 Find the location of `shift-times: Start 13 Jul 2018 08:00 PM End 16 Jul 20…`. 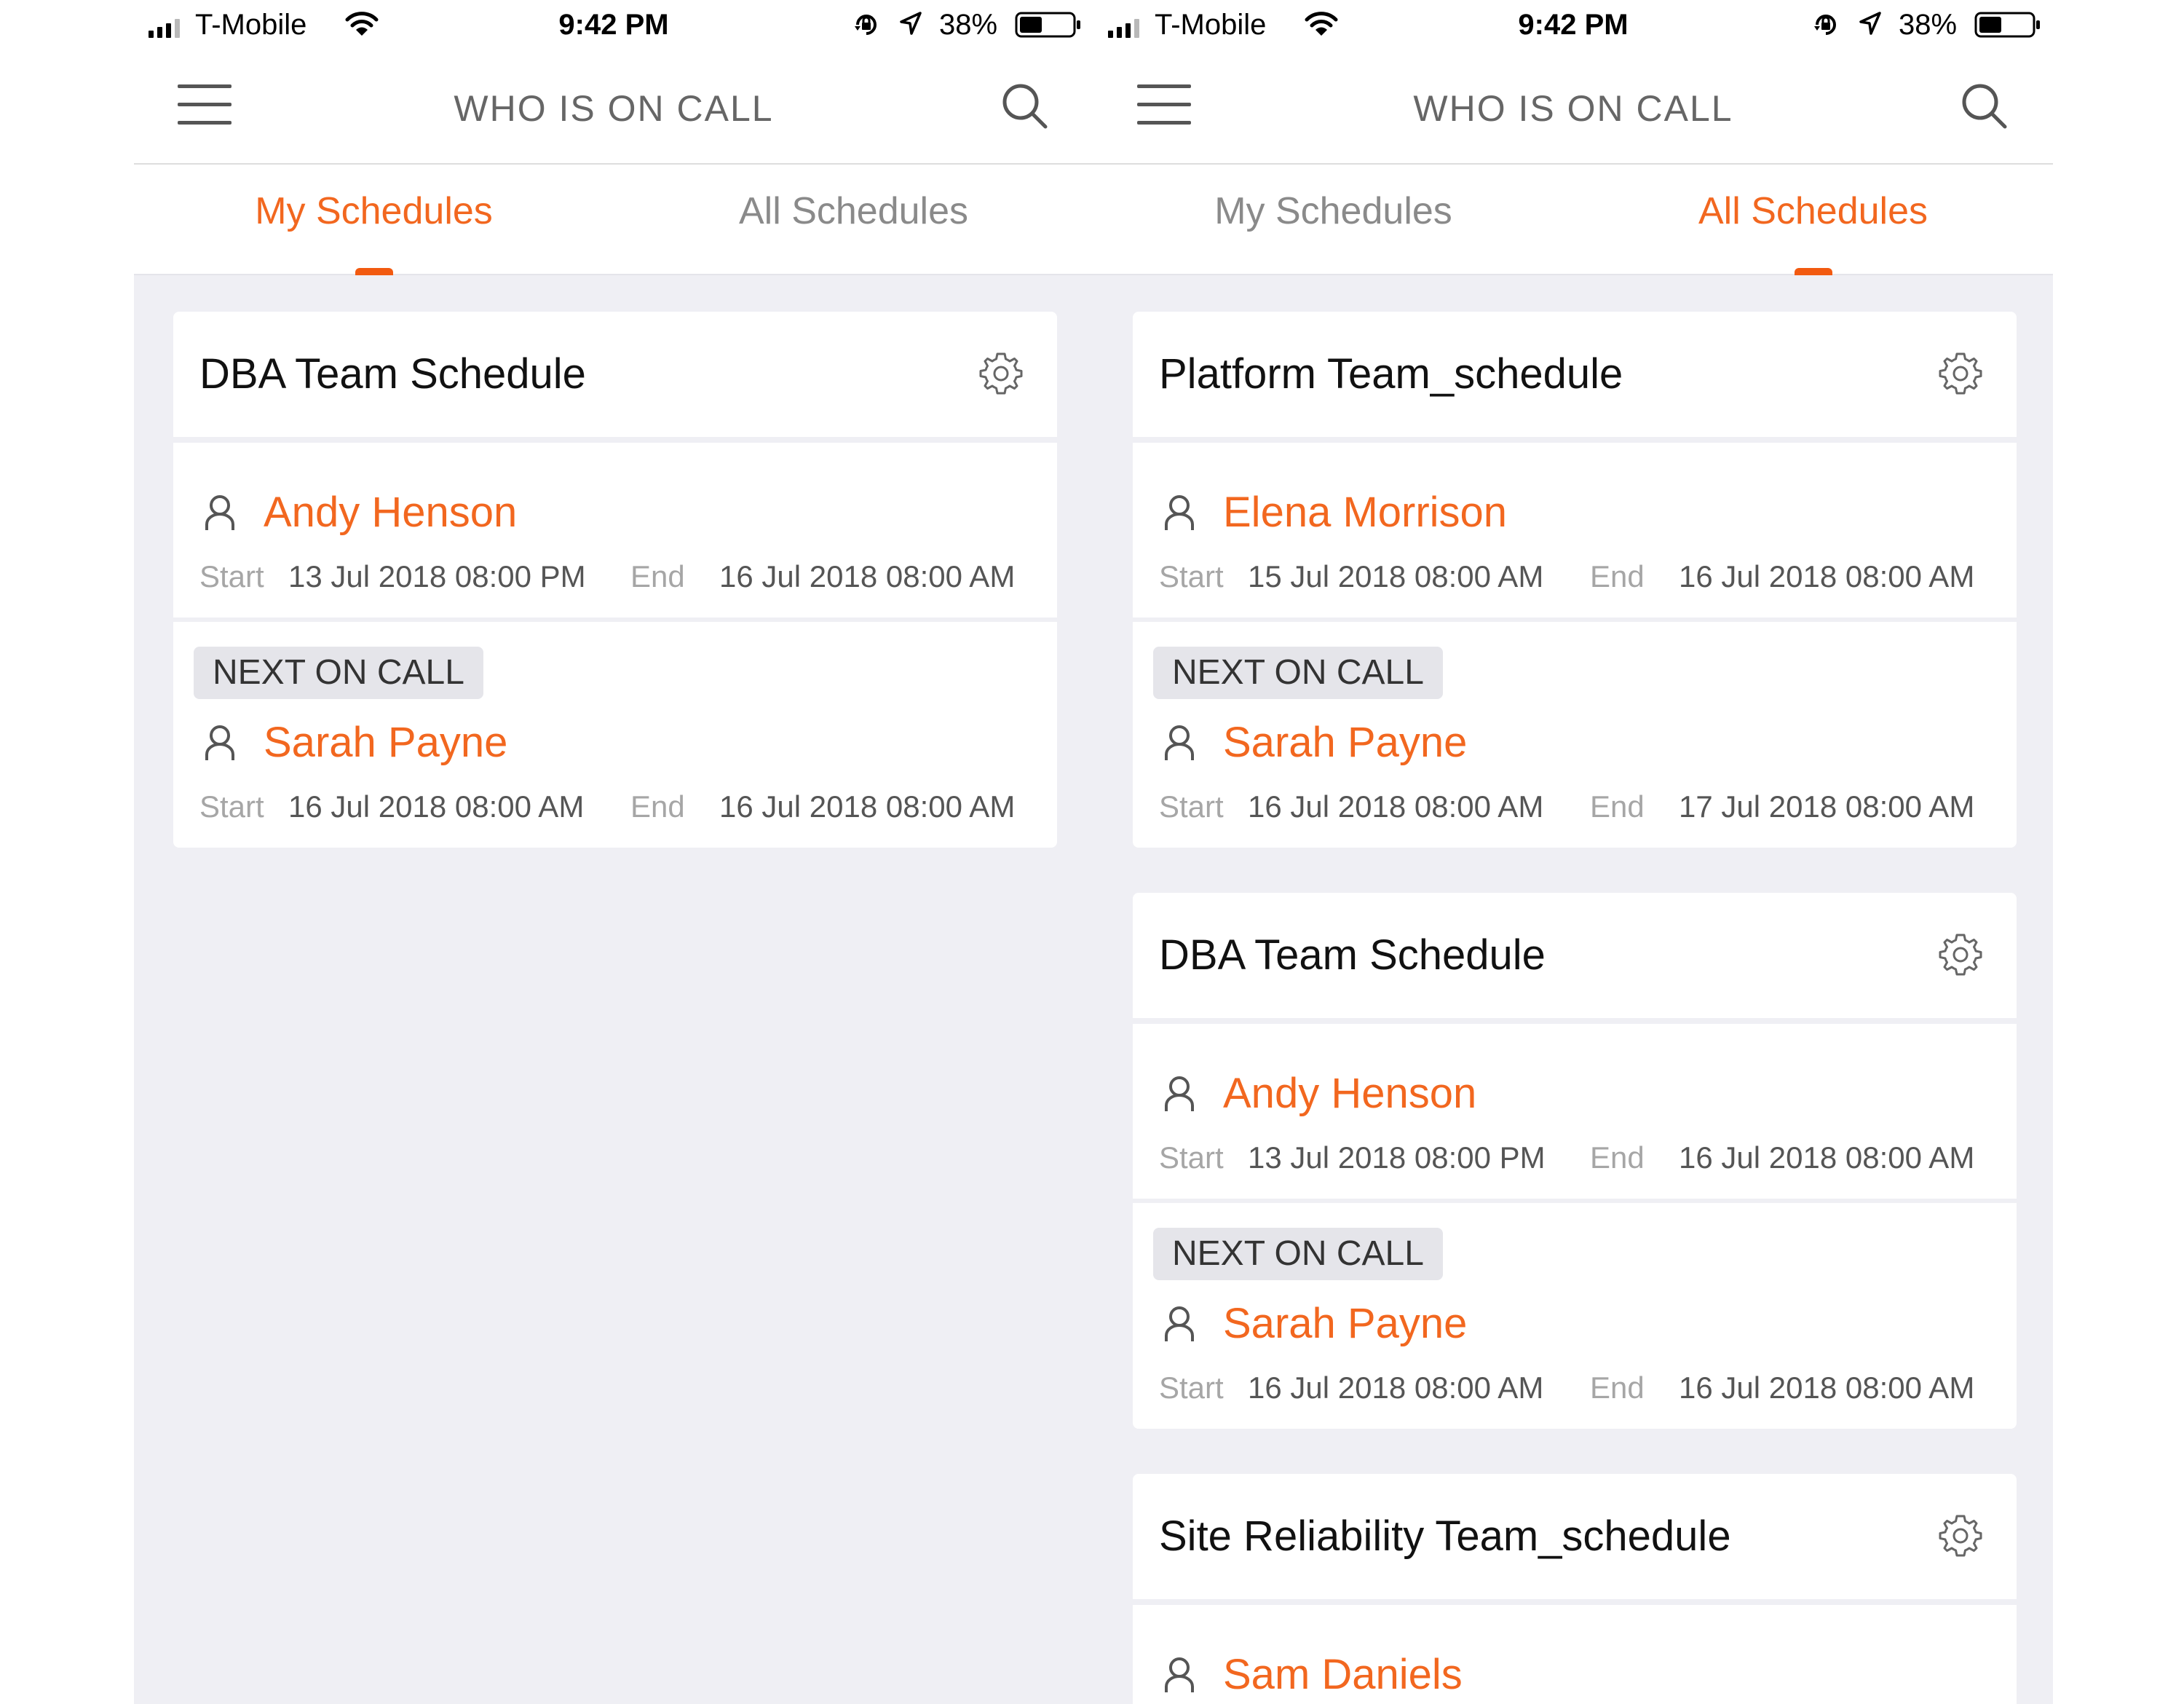

shift-times: Start 13 Jul 2018 08:00 PM End 16 Jul 20… is located at coordinates (624, 576).